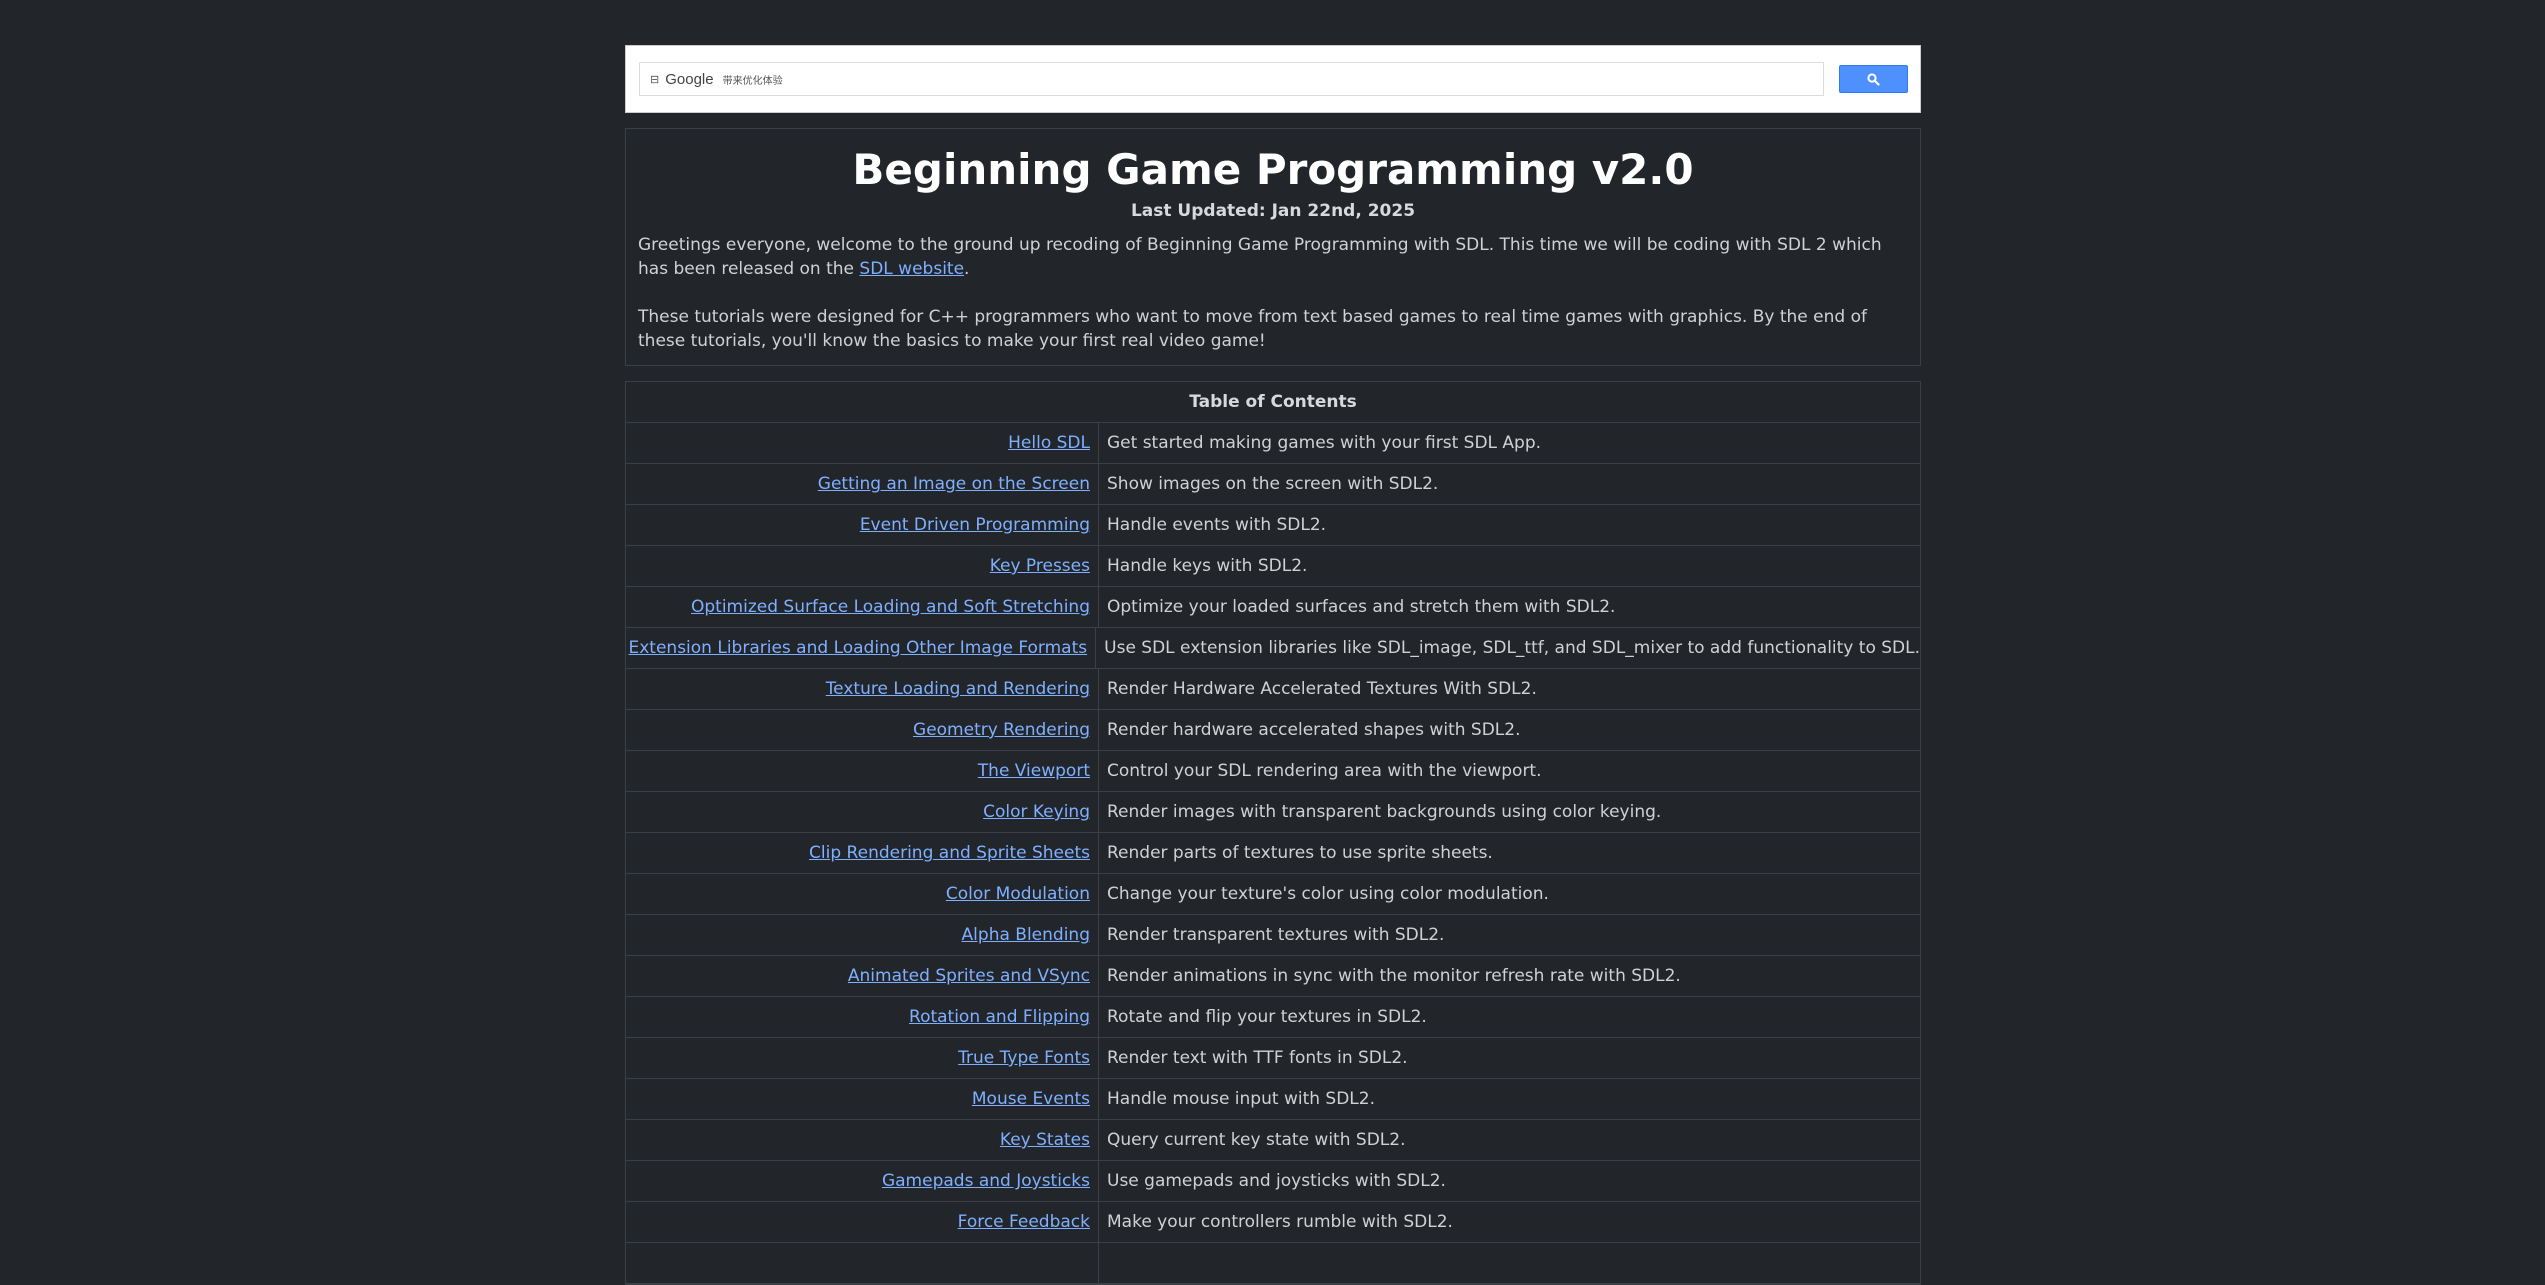 This screenshot has width=2545, height=1285. I want to click on table-row, so click(1273, 1263).